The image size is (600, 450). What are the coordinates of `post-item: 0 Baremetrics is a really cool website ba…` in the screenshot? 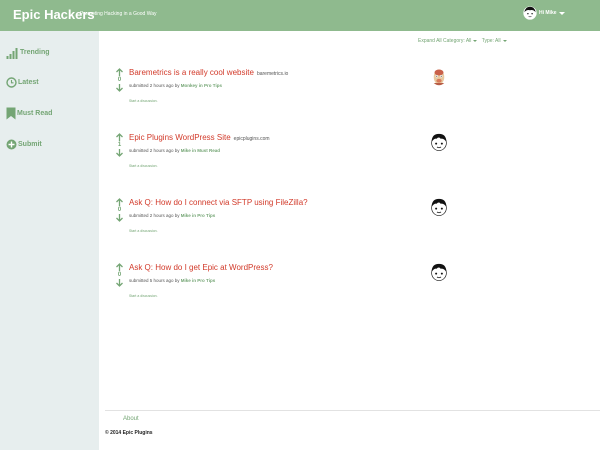 It's located at (300, 93).